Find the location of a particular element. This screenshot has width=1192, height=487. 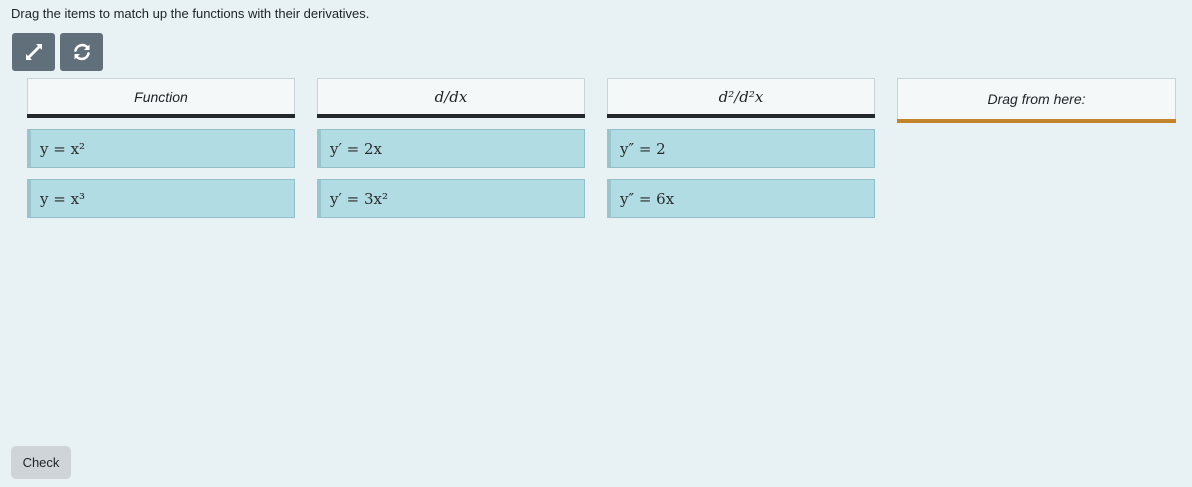

drag-card: y″ = 2 is located at coordinates (741, 148).